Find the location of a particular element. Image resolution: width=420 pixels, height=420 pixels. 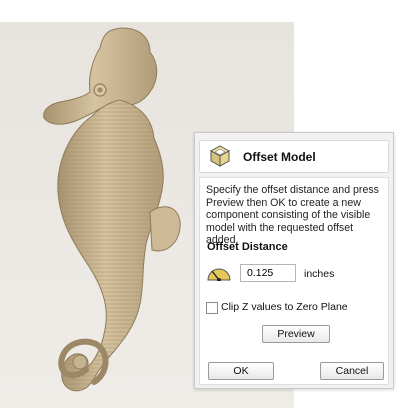

preview-button: Preview is located at coordinates (296, 334).